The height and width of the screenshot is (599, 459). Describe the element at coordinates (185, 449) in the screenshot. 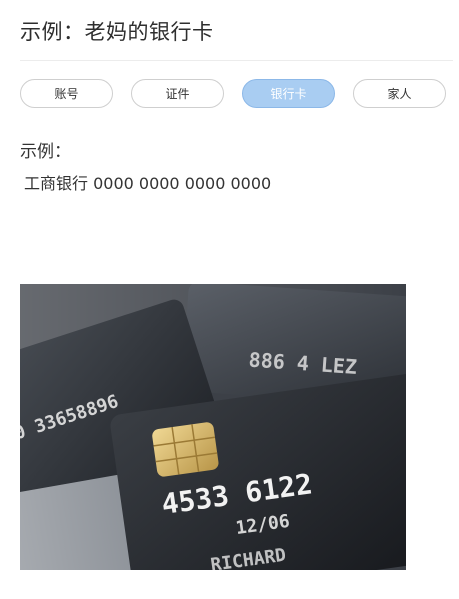

I see `chip-icon` at that location.